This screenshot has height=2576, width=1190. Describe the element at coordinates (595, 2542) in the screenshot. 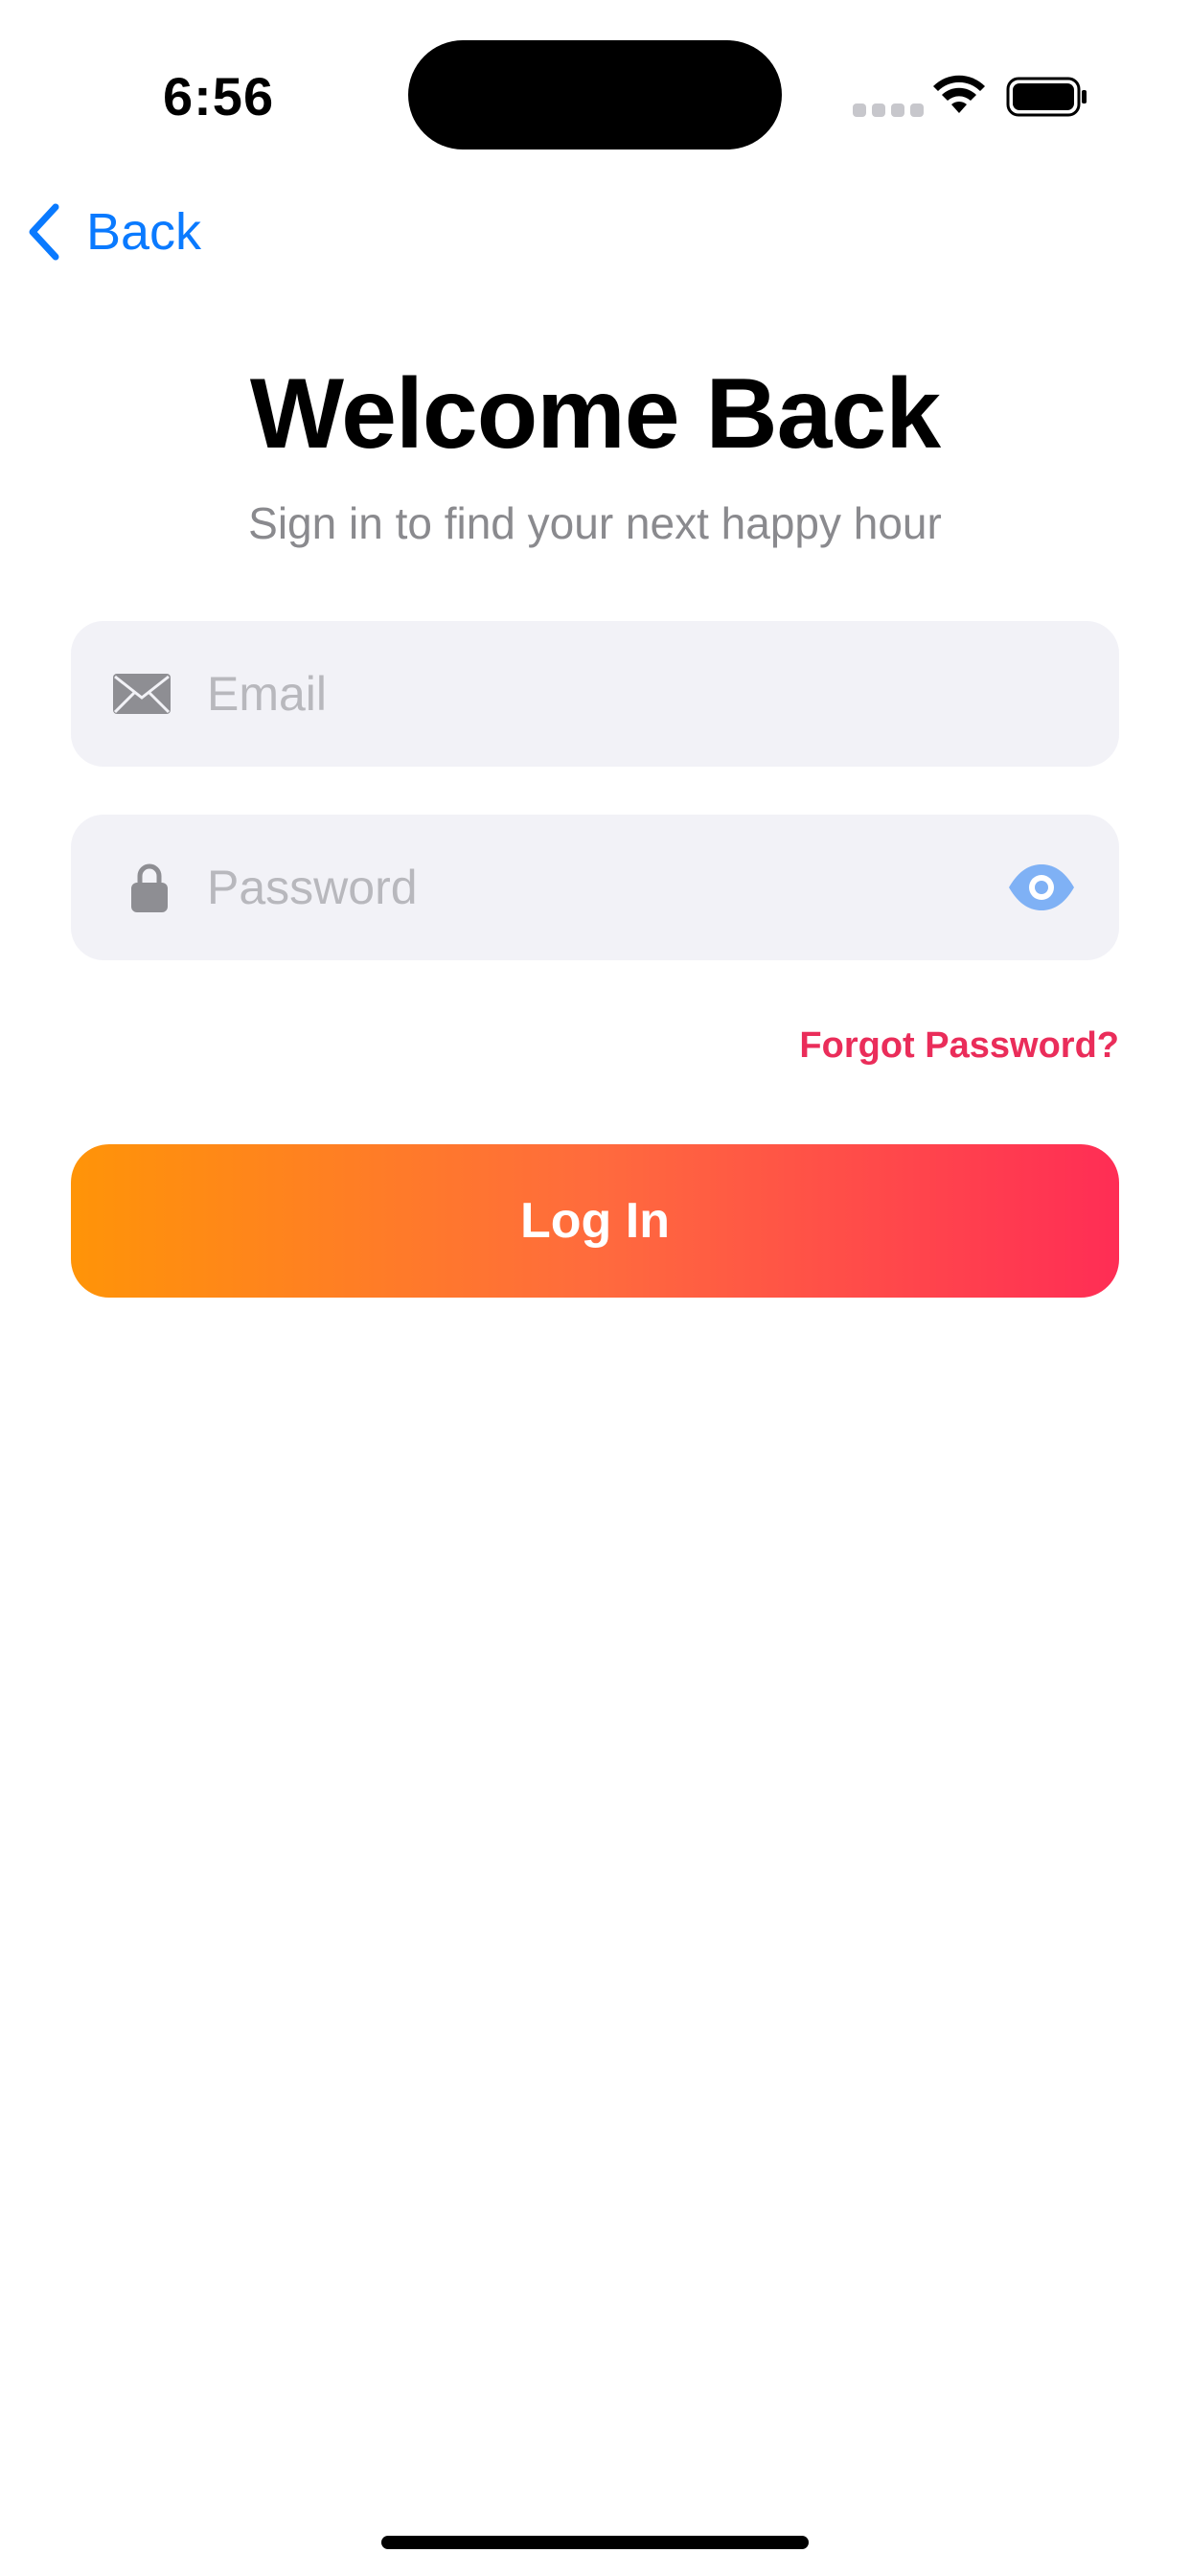

I see `home-indicator` at that location.